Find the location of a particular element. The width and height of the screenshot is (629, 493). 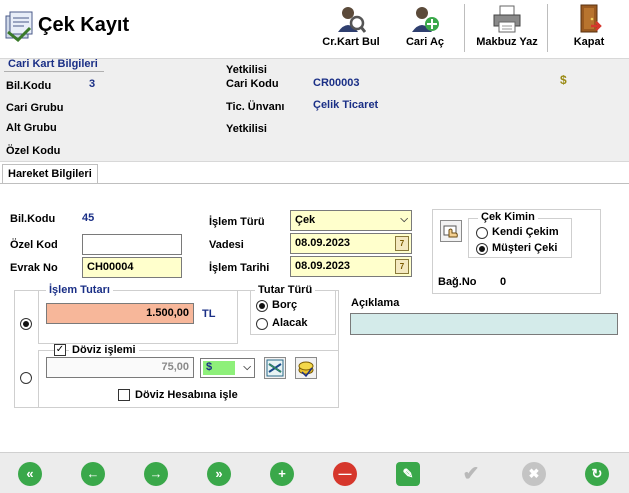

previous-record-icon: ← is located at coordinates (93, 473).